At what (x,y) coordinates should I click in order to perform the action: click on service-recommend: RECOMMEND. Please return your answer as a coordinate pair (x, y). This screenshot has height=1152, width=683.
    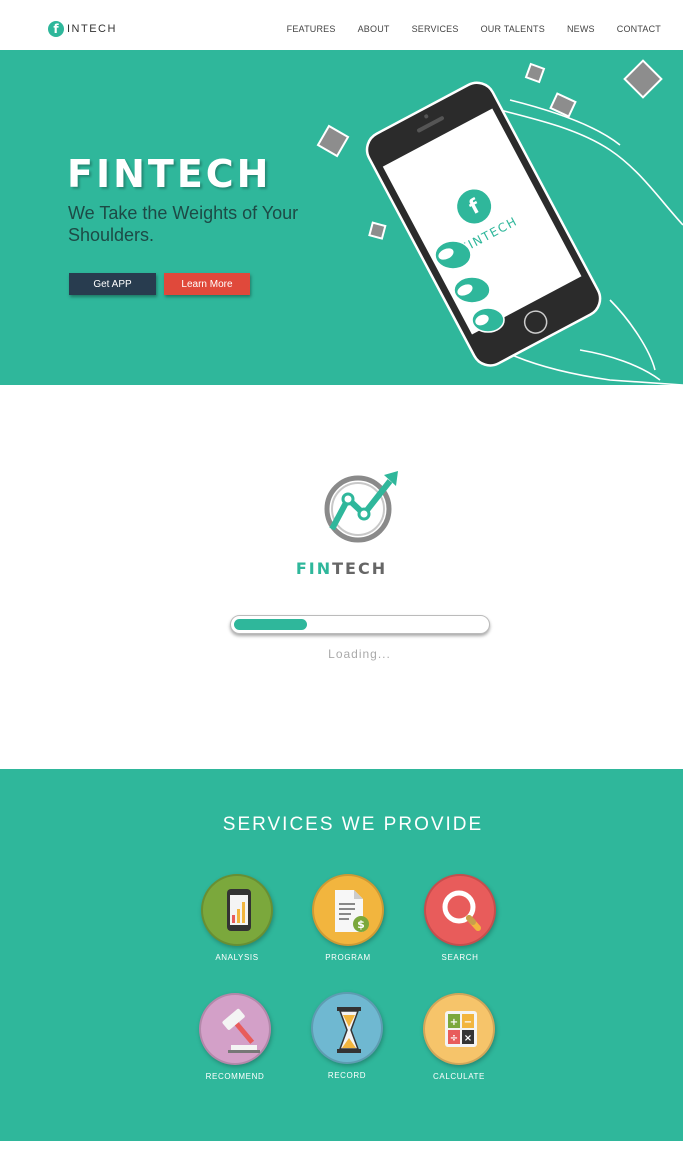
    Looking at the image, I should click on (235, 1037).